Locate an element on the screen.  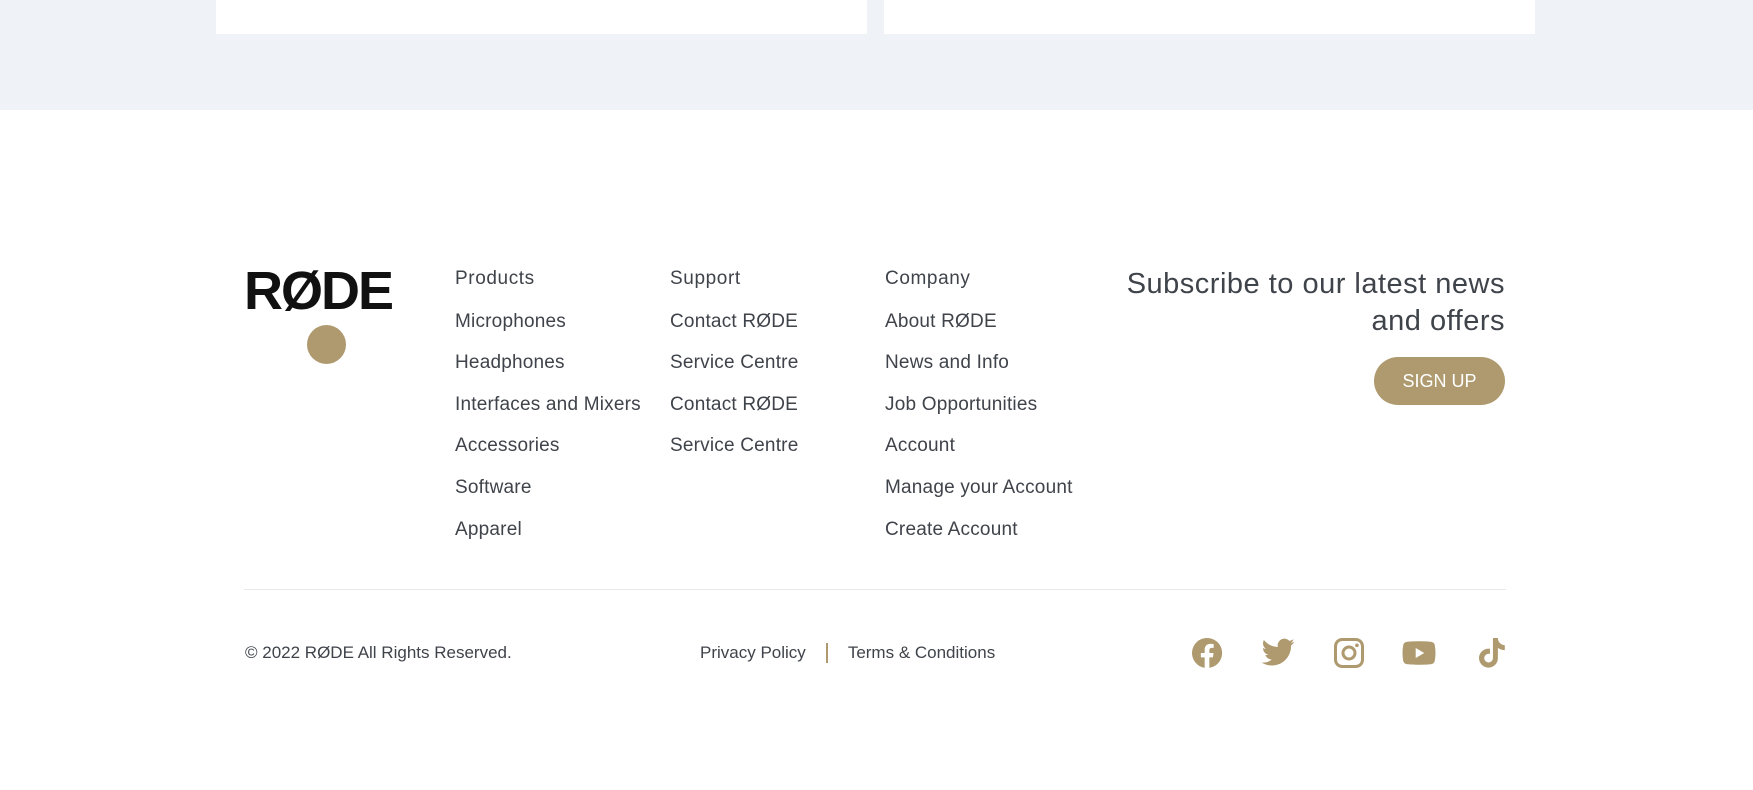
column-title-products: Products is located at coordinates (548, 279).